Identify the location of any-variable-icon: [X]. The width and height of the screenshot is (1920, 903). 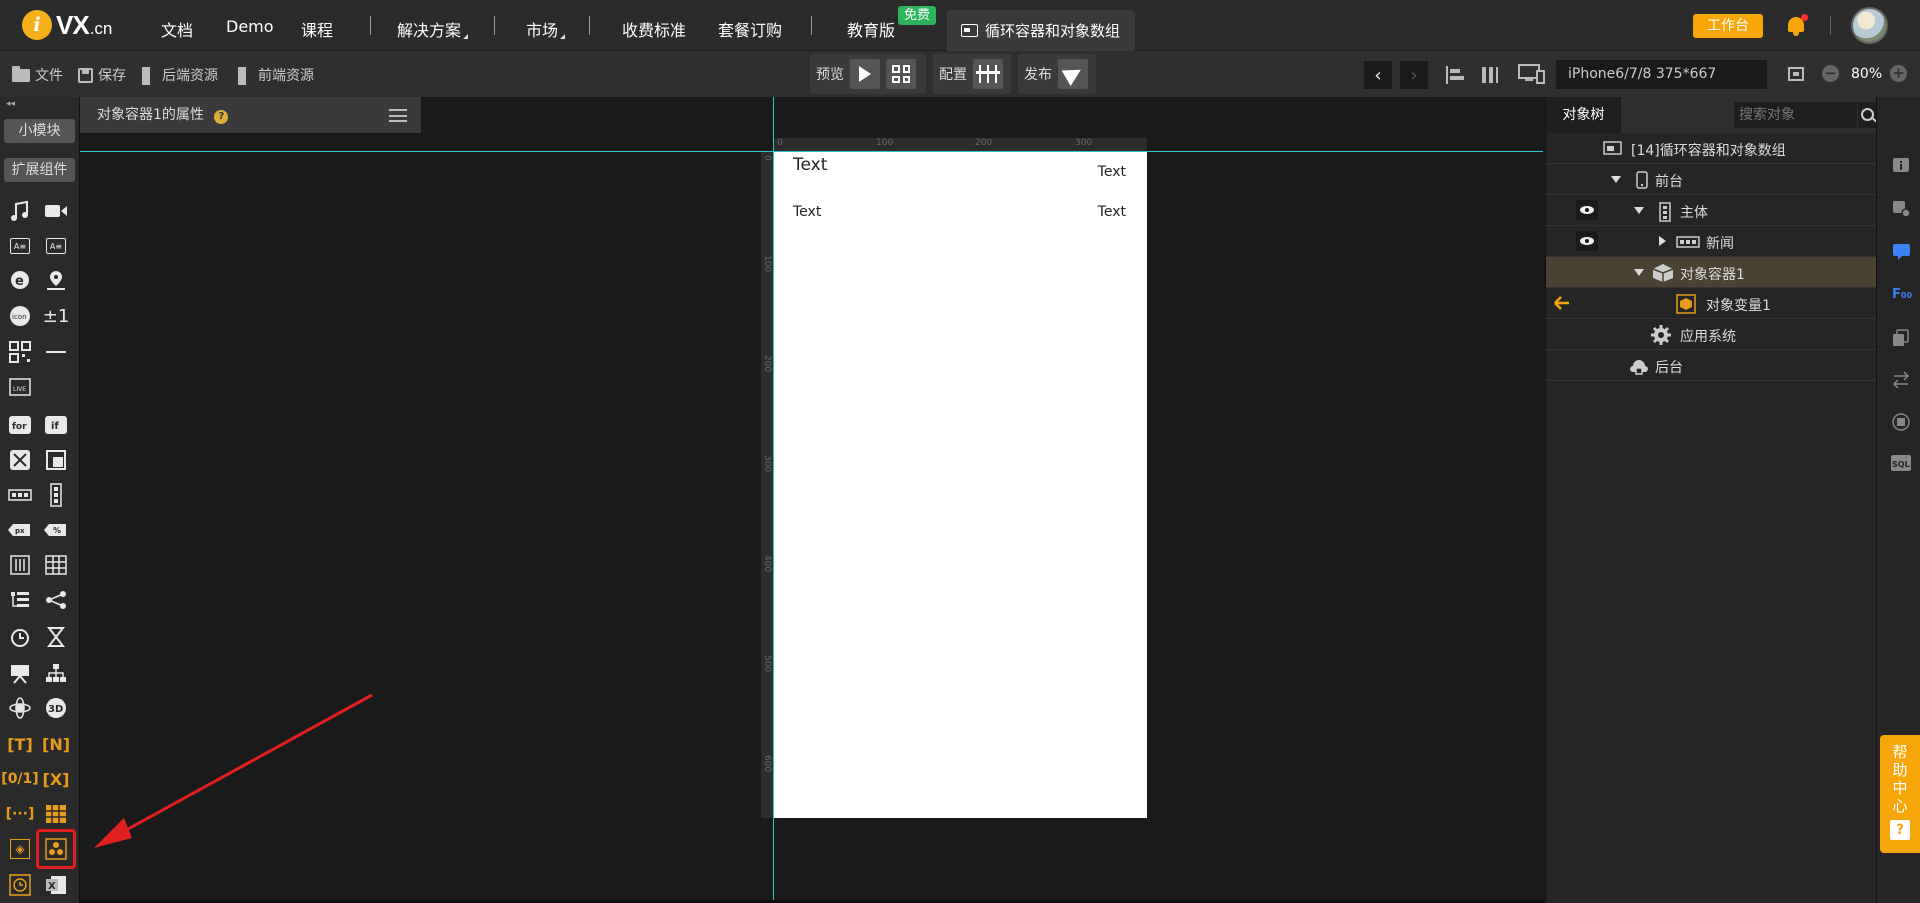
(56, 779).